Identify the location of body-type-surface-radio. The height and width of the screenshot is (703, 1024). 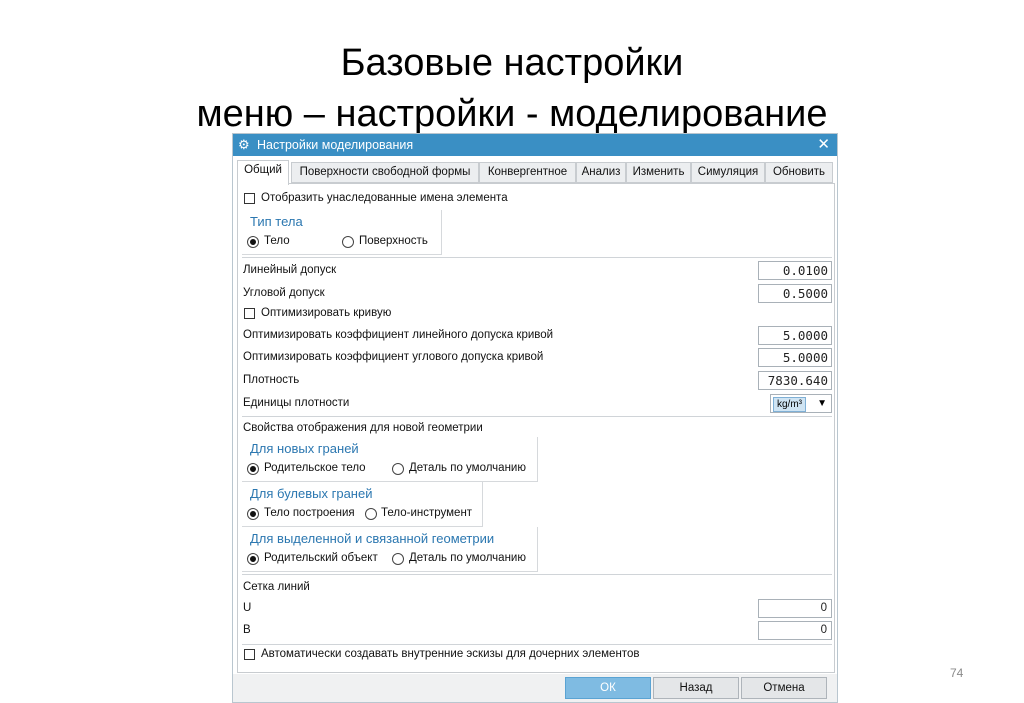
(348, 242).